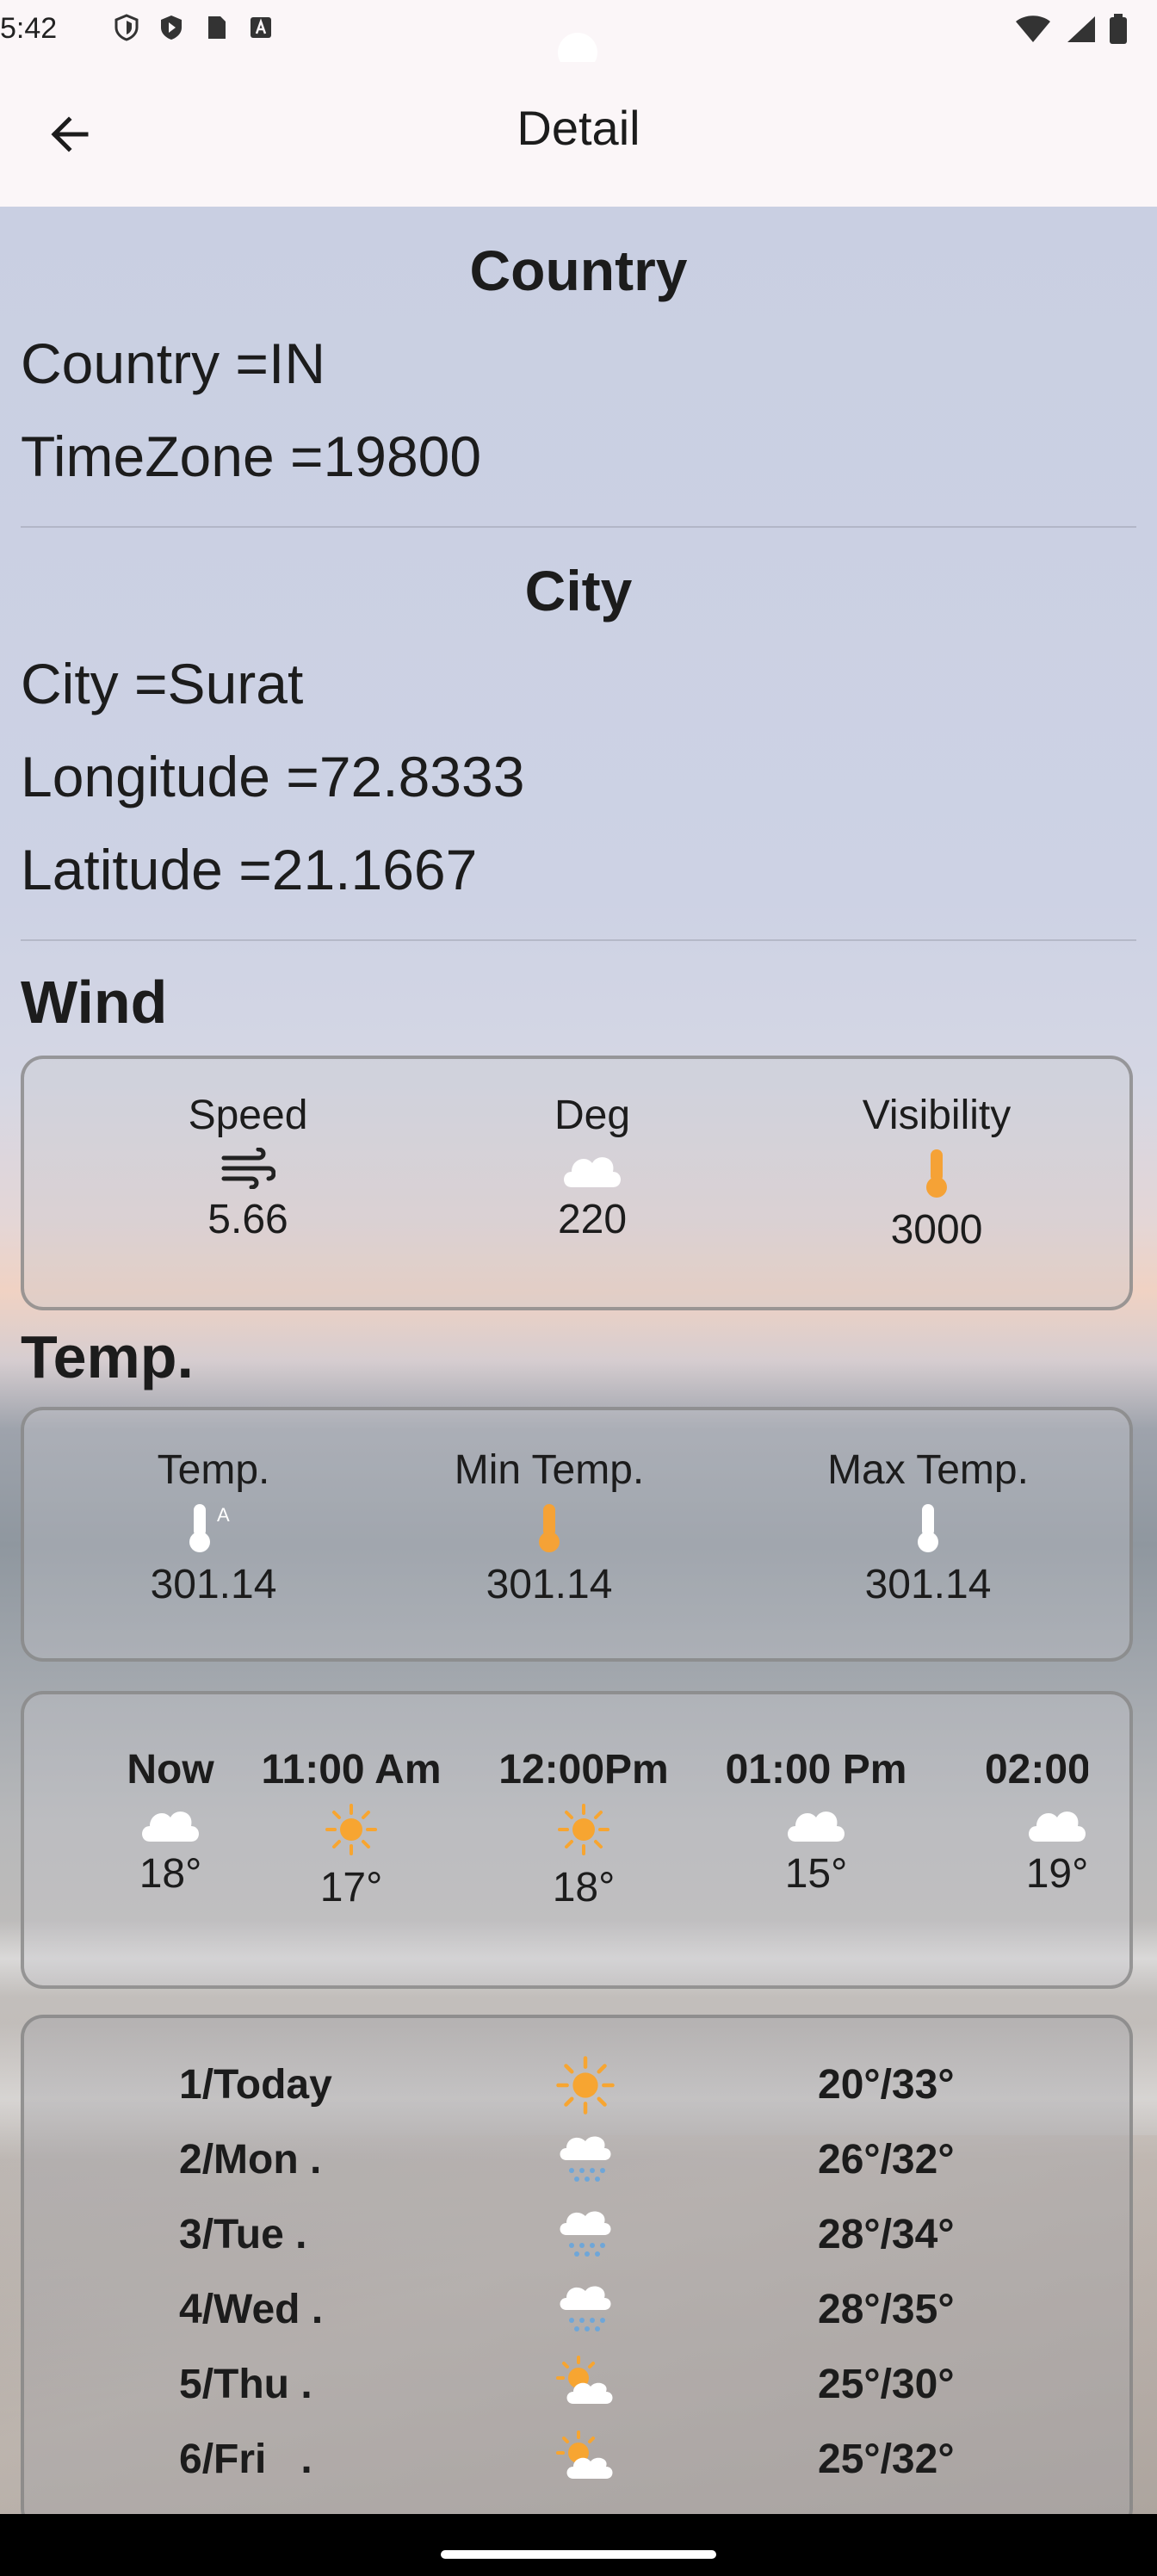 This screenshot has height=2576, width=1157. Describe the element at coordinates (1033, 28) in the screenshot. I see `wifi-icon` at that location.